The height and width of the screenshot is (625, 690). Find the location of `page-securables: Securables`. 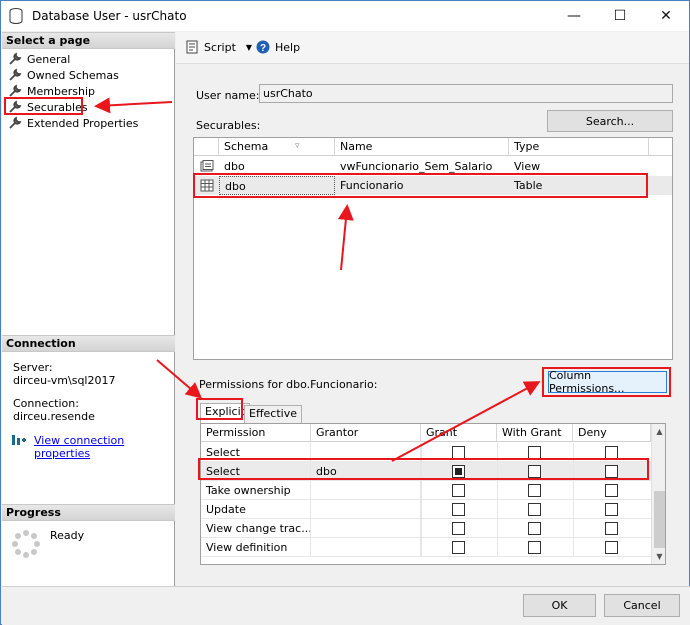

page-securables: Securables is located at coordinates (48, 107).